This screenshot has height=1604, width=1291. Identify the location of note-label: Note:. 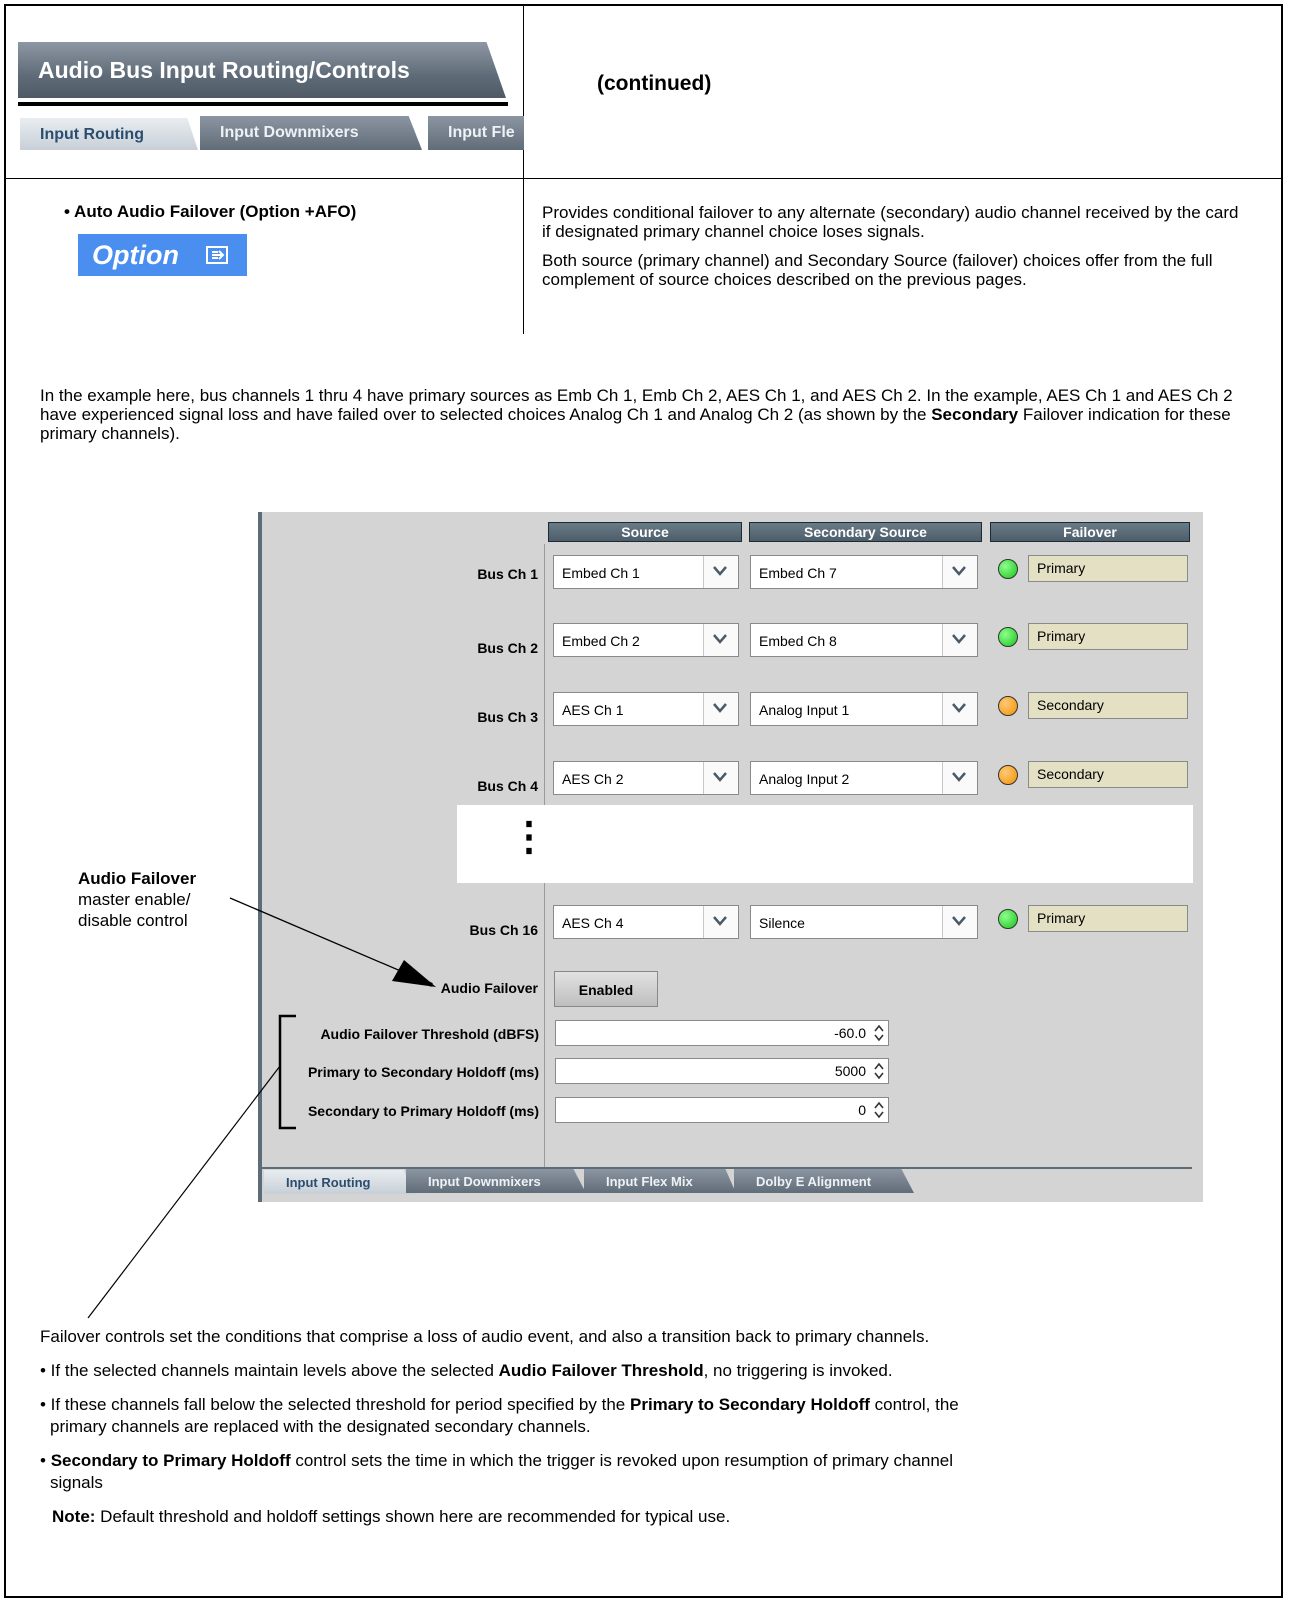
(74, 1516).